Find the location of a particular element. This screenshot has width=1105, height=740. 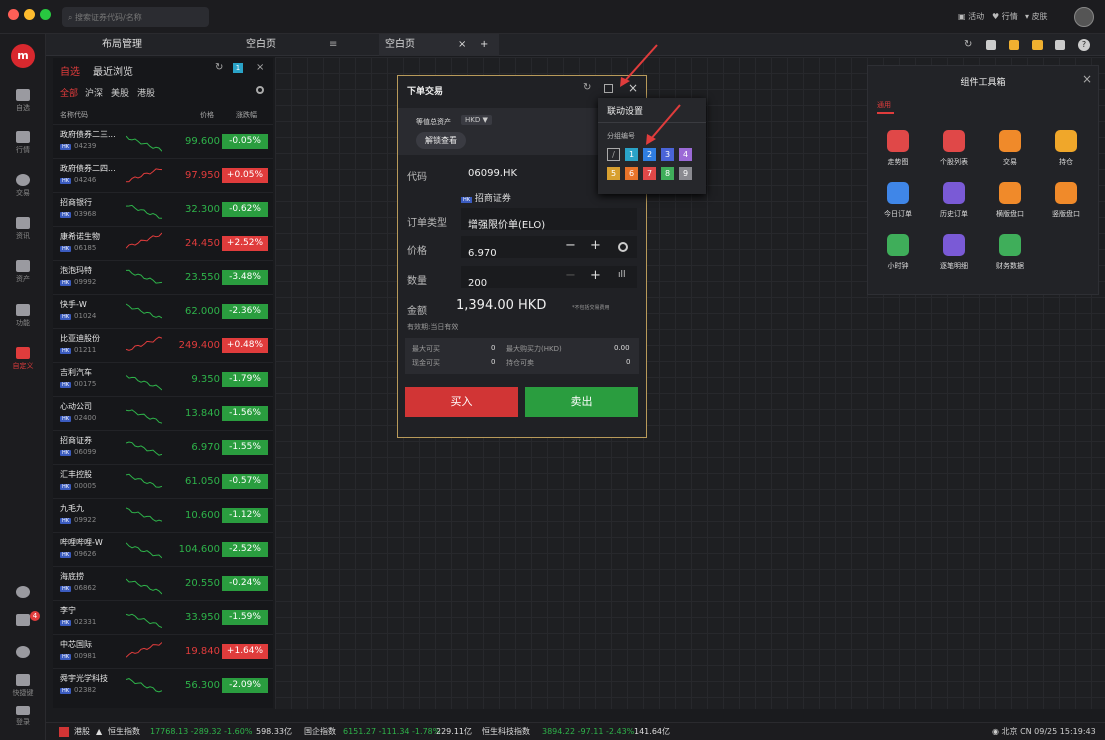

unlock-view-button: 解锁查看 is located at coordinates (441, 140).